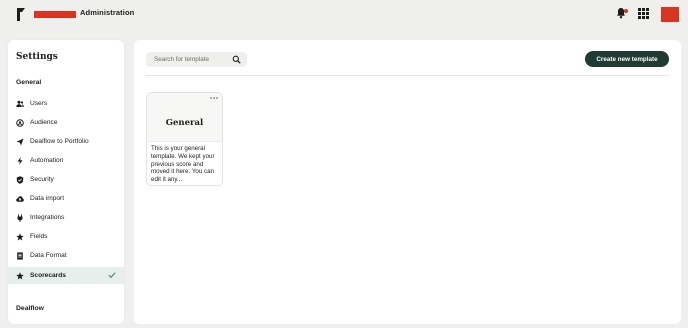 The height and width of the screenshot is (328, 688). What do you see at coordinates (55, 14) in the screenshot?
I see `organization-name-redacted` at bounding box center [55, 14].